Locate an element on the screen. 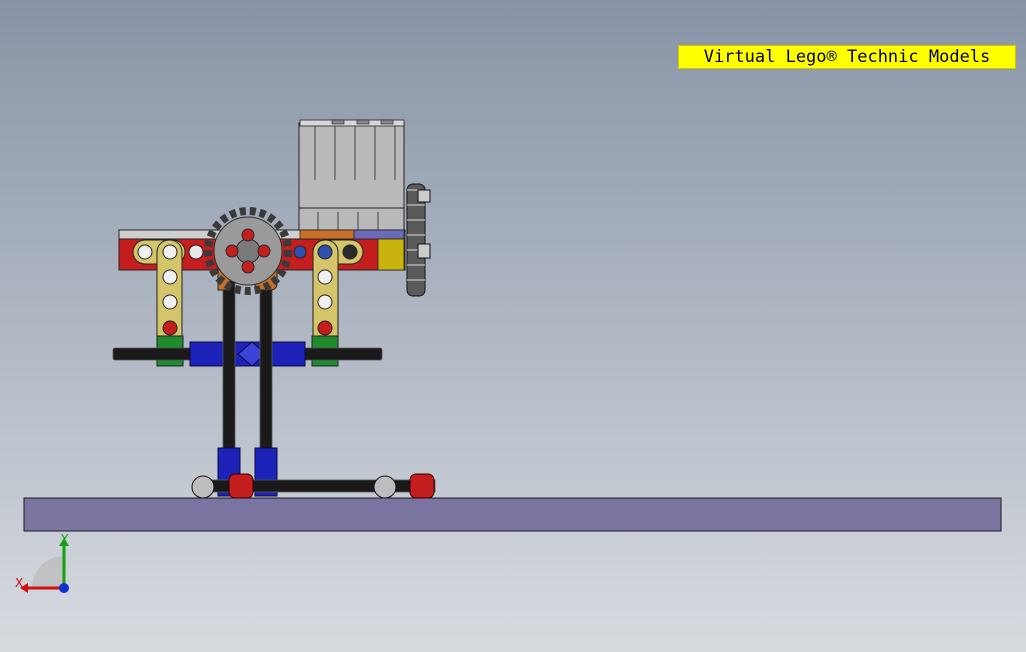 Image resolution: width=1026 pixels, height=652 pixels. blue-cross-connector is located at coordinates (247, 354).